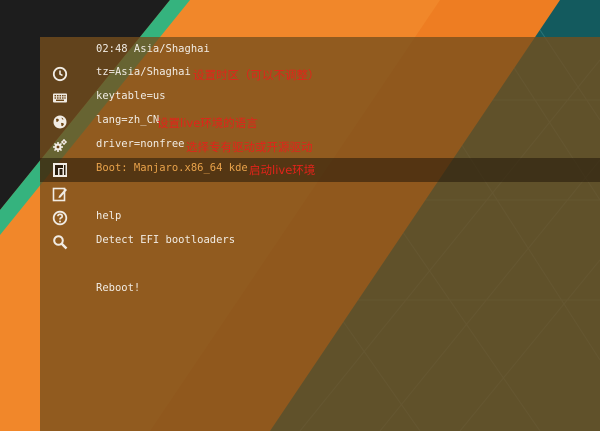 This screenshot has width=600, height=431. I want to click on menu-item-lang: lang=zh_CN, so click(320, 122).